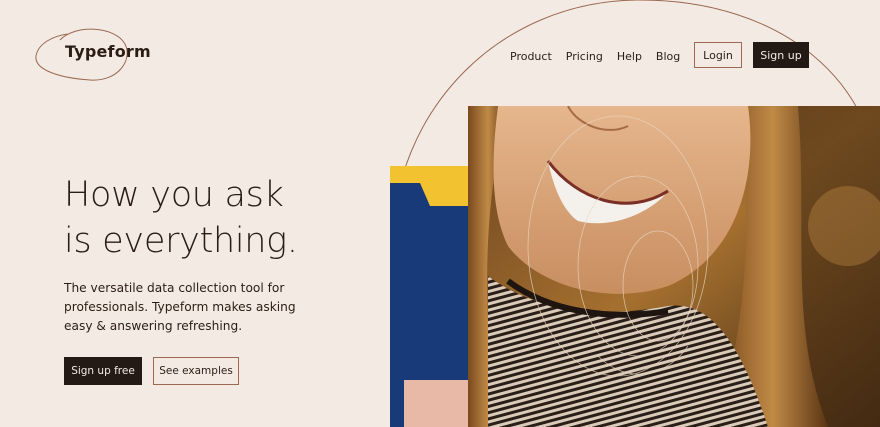 This screenshot has width=880, height=427. What do you see at coordinates (718, 55) in the screenshot?
I see `login-button: Login` at bounding box center [718, 55].